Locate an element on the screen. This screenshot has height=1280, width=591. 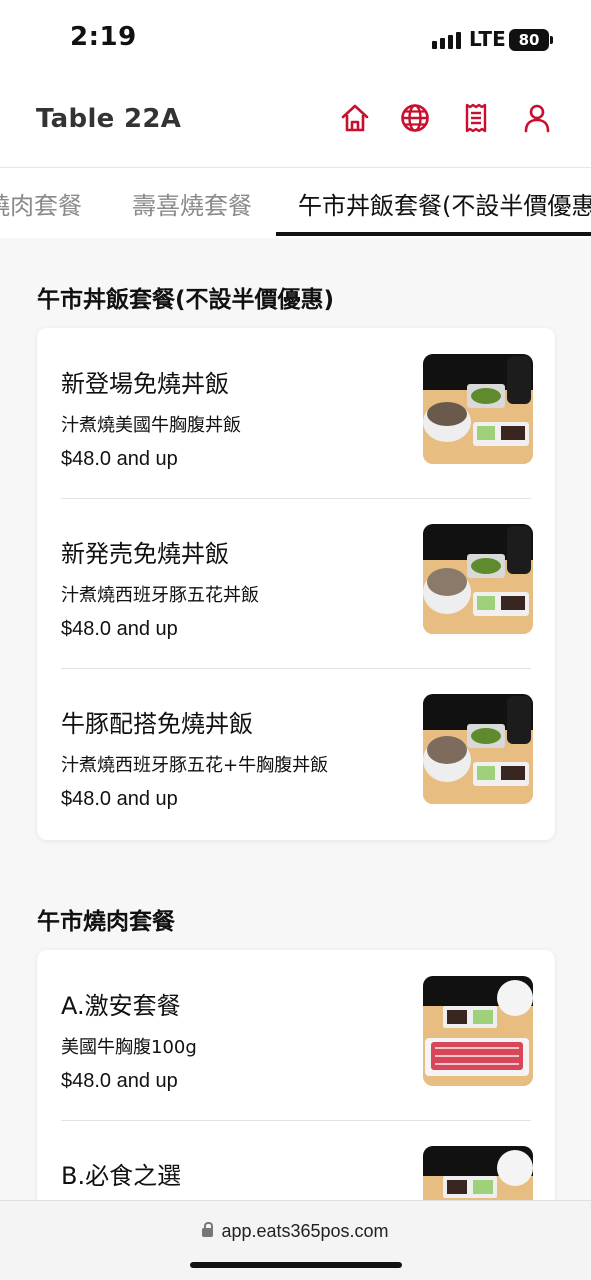
status-bar: 2:19 LTE 80 is located at coordinates (295, 40).